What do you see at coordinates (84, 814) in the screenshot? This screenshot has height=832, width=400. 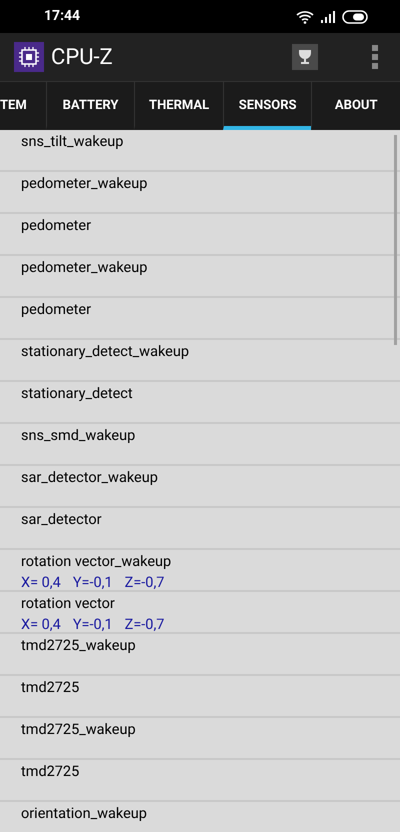 I see `sensor-name: orientation_wakeup` at bounding box center [84, 814].